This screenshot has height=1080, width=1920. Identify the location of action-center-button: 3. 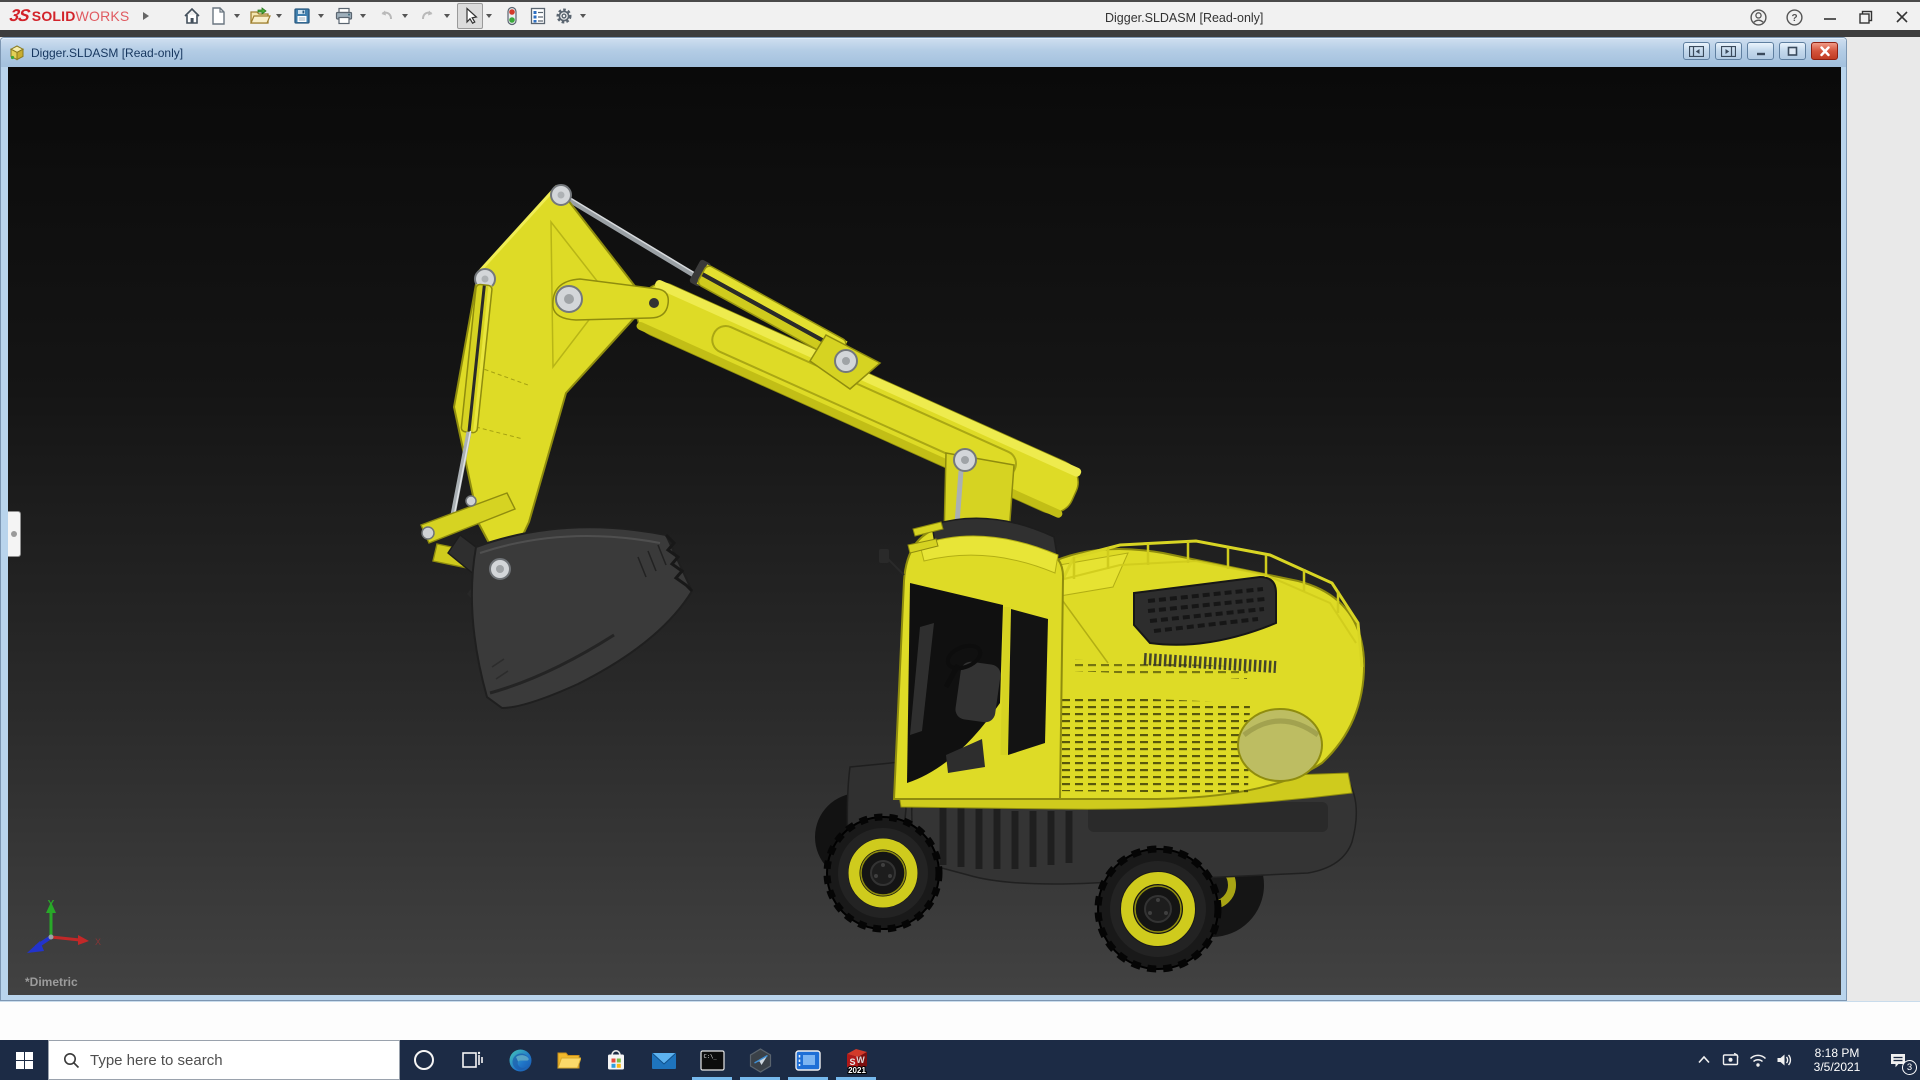
(1898, 1060).